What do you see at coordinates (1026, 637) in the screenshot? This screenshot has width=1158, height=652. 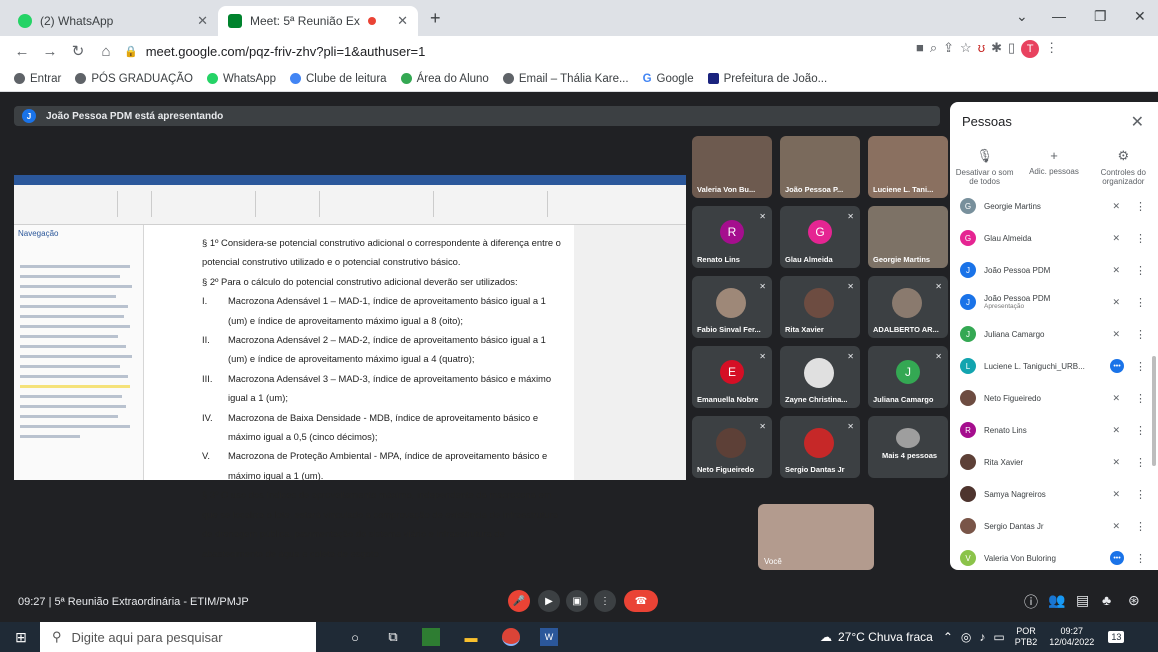 I see `language-indicator: POR PTB2` at bounding box center [1026, 637].